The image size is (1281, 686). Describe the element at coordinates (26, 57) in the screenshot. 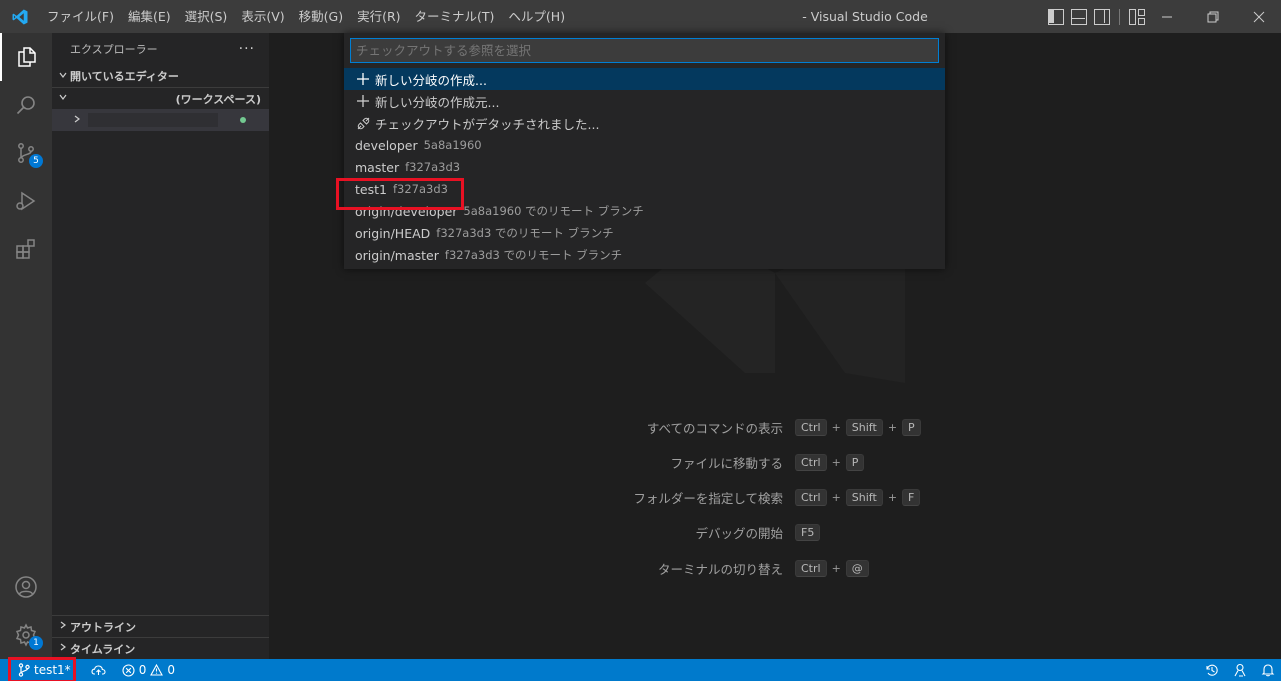

I see `explorer-icon` at that location.